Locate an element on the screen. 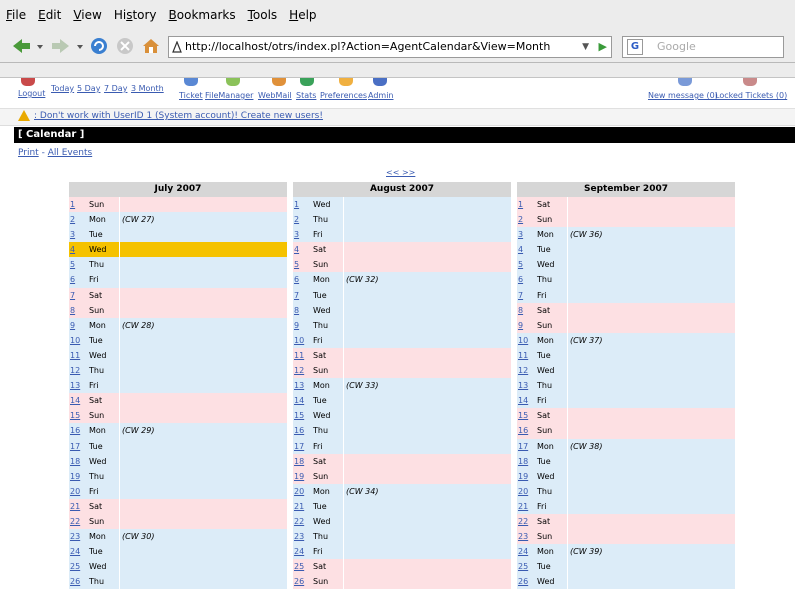 Image resolution: width=795 pixels, height=596 pixels. day-row: 8 Wed is located at coordinates (402, 310).